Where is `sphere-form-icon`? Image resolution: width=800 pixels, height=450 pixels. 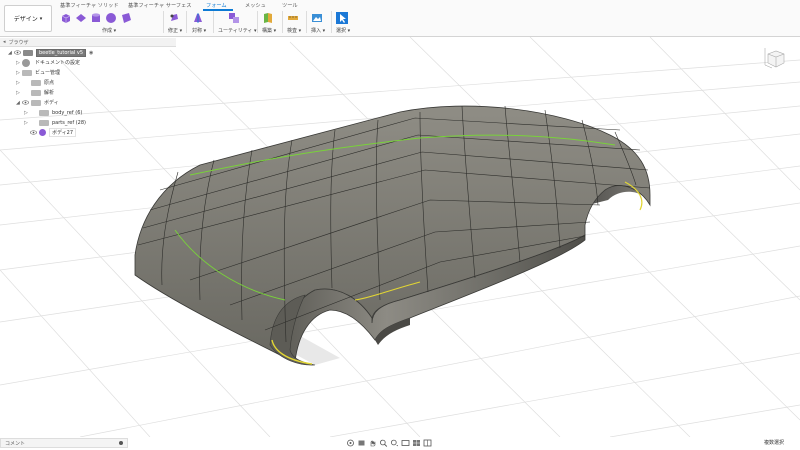 sphere-form-icon is located at coordinates (111, 18).